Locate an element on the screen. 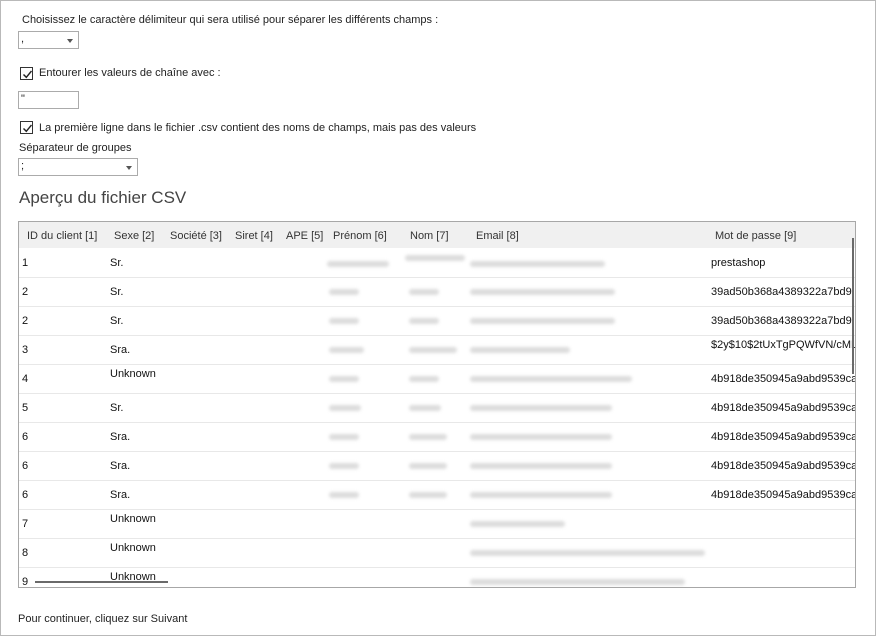  group-separator-label: Séparateur de groupes is located at coordinates (75, 148).